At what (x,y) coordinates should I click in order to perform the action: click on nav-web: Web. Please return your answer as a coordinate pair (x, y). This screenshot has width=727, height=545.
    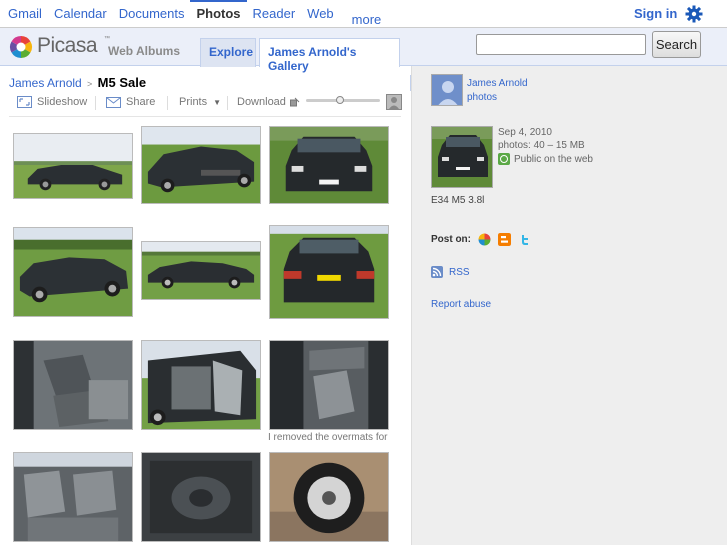
    Looking at the image, I should click on (320, 14).